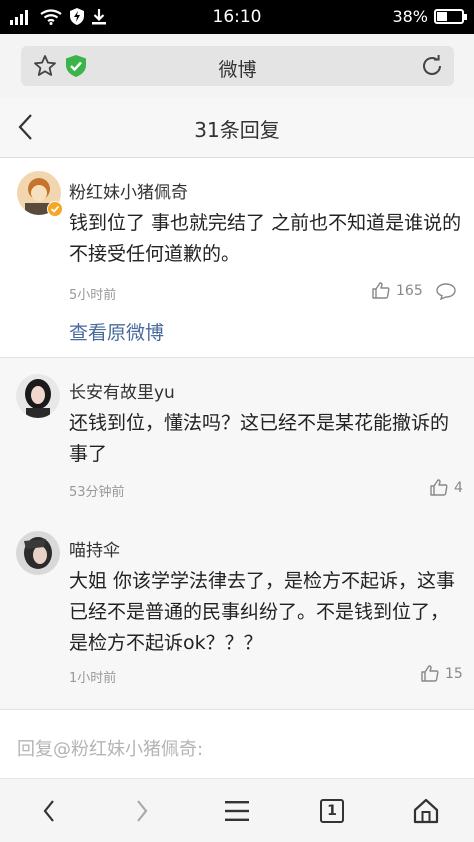 This screenshot has height=842, width=474. I want to click on reply-time: 53分钟前, so click(97, 492).